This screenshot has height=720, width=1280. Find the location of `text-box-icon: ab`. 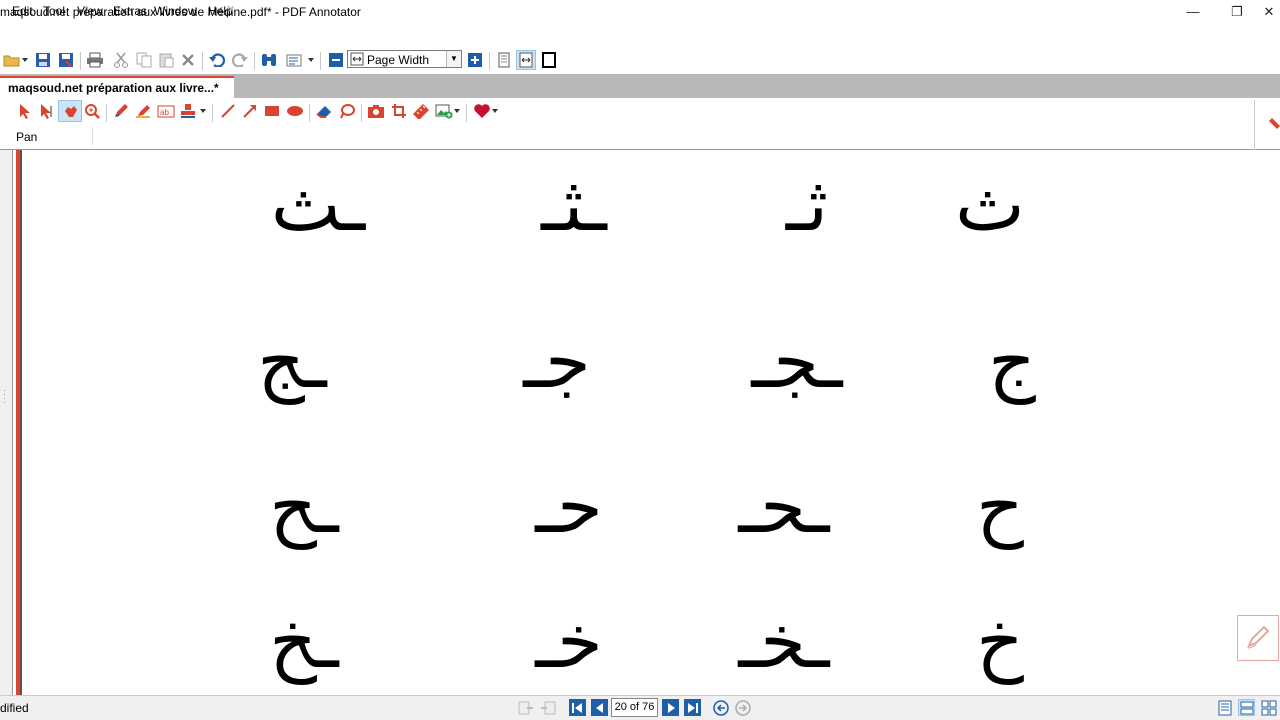

text-box-icon: ab is located at coordinates (166, 111).